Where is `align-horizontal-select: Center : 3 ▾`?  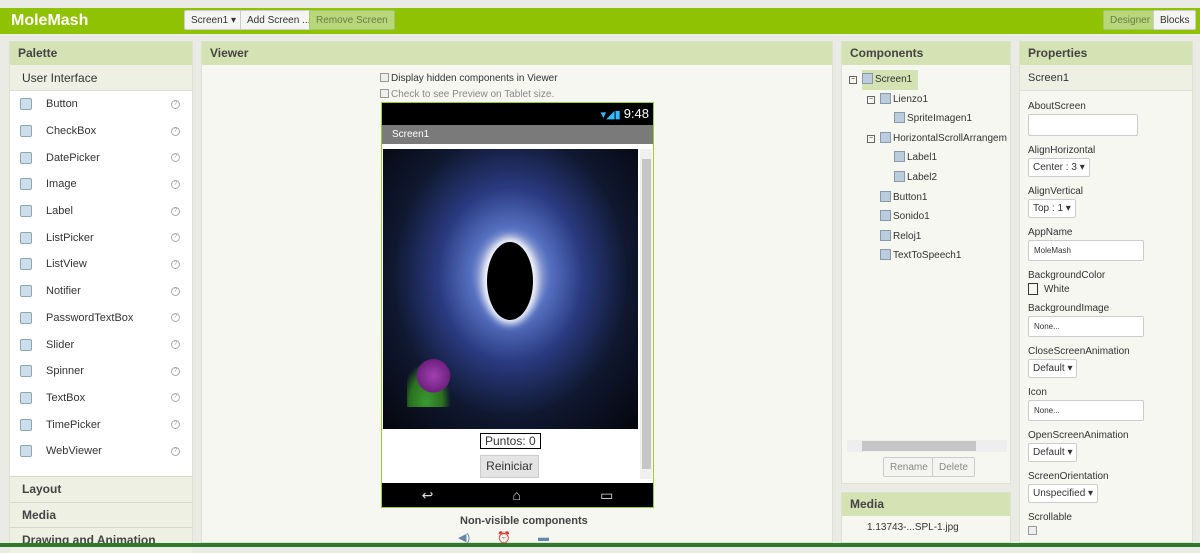 align-horizontal-select: Center : 3 ▾ is located at coordinates (1059, 167).